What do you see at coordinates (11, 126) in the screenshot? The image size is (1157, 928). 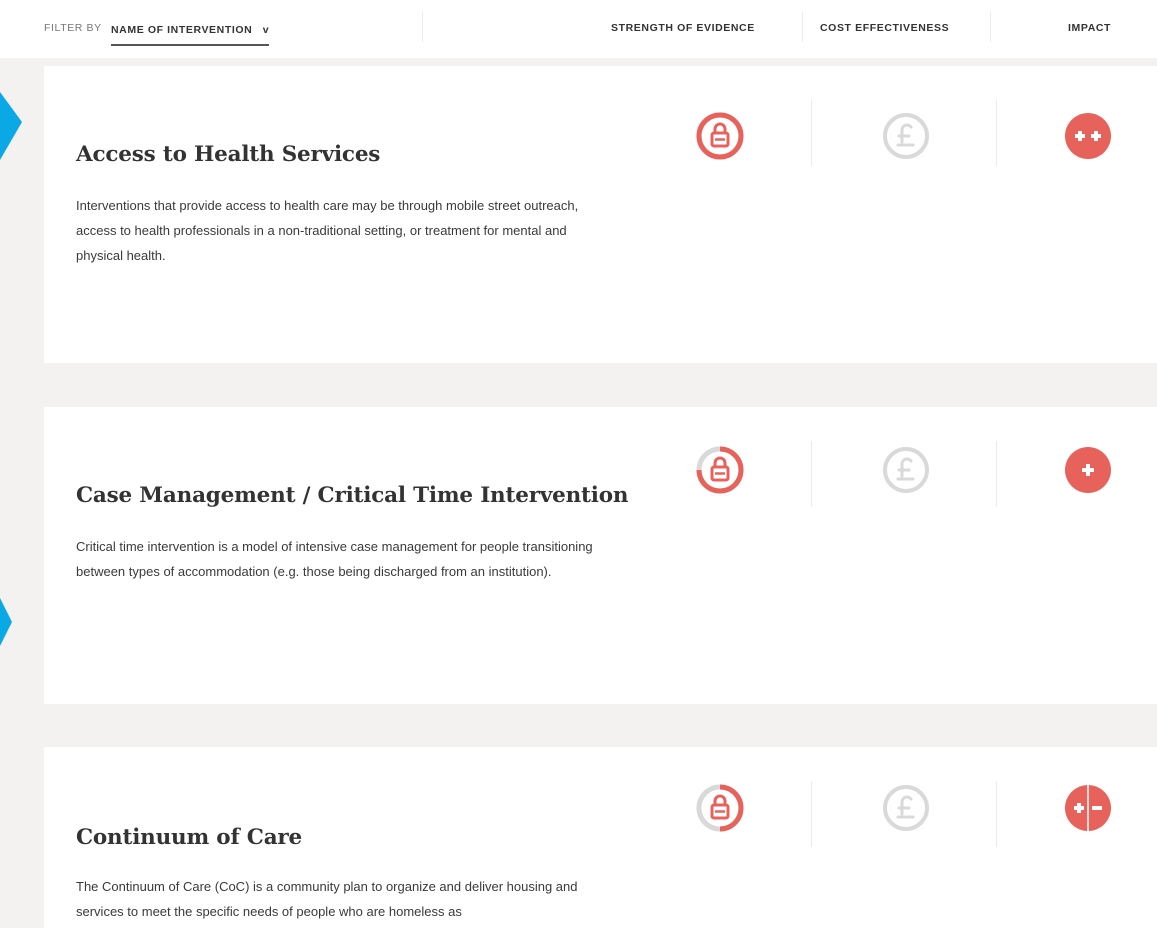 I see `cyan-triangle-top` at bounding box center [11, 126].